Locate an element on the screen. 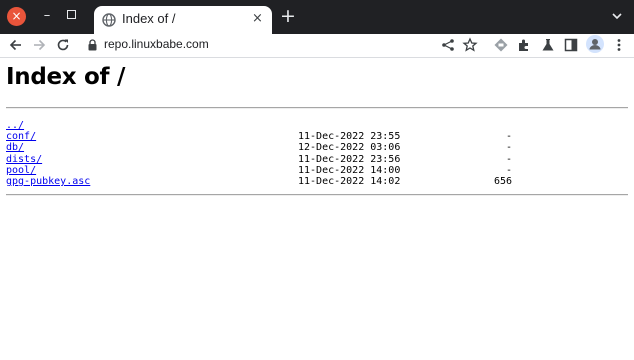  share-icon is located at coordinates (448, 45).